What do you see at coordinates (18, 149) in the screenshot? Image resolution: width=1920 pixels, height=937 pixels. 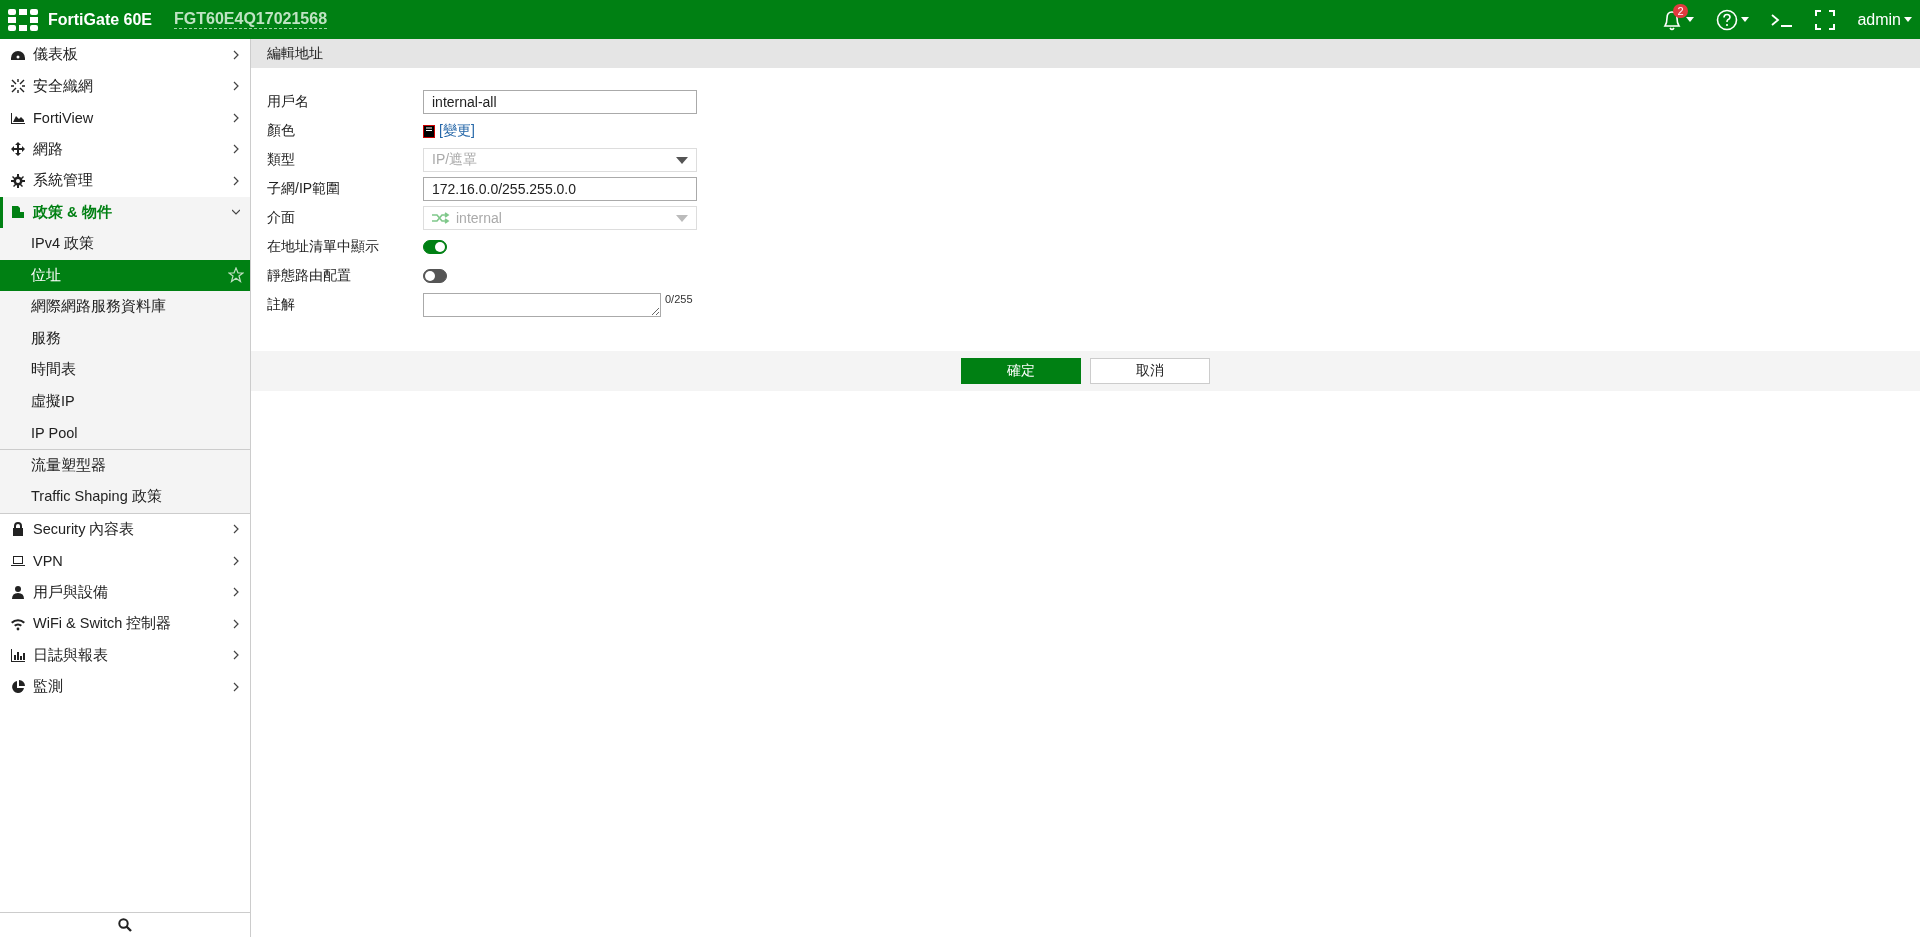 I see `move-arrows-icon` at bounding box center [18, 149].